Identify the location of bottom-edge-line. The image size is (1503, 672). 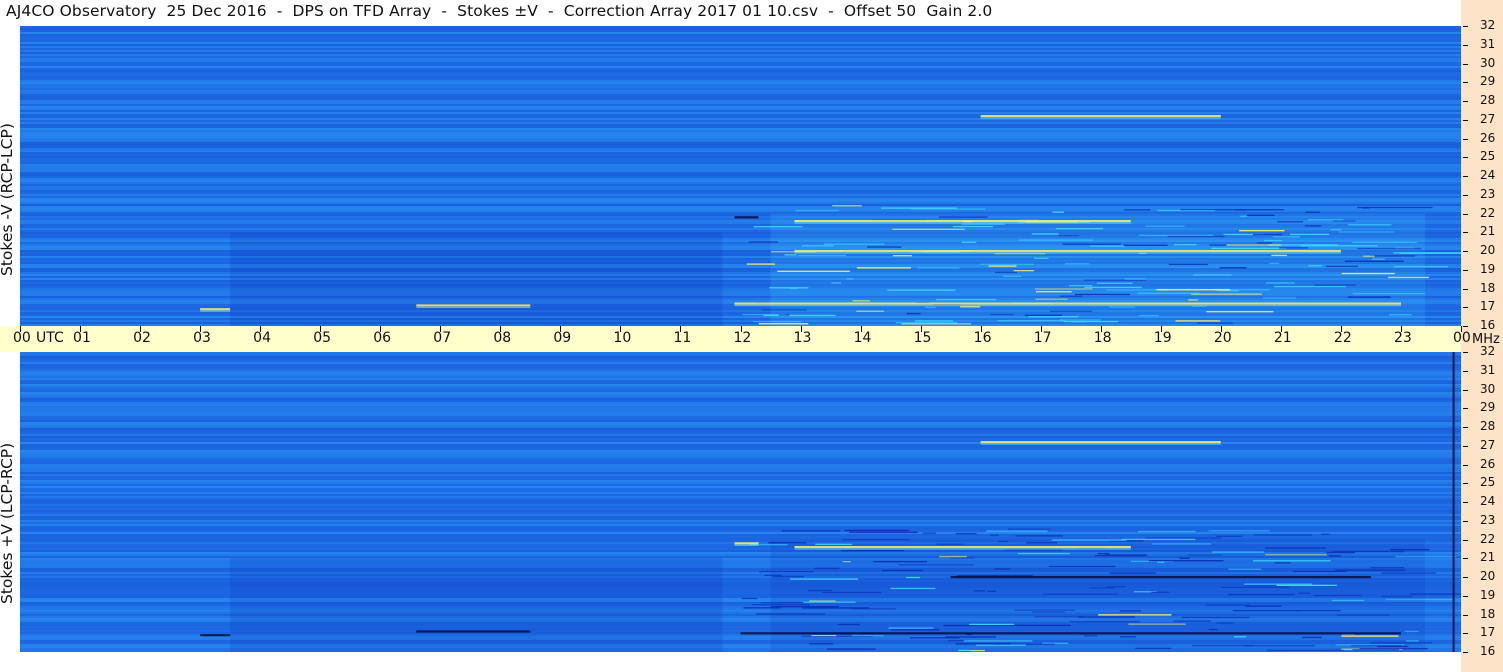
(1453, 502).